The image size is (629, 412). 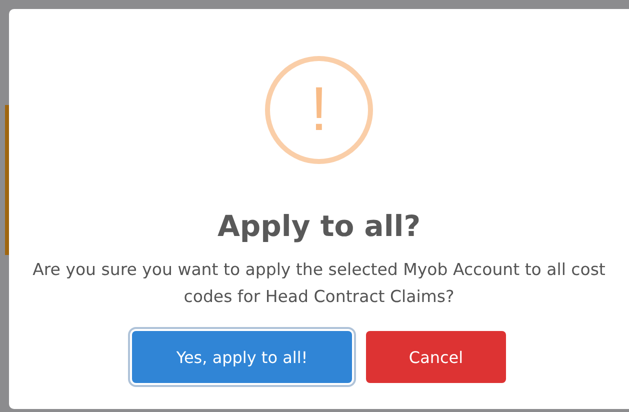 I want to click on confirm-button: Yes, apply to all!, so click(x=242, y=357).